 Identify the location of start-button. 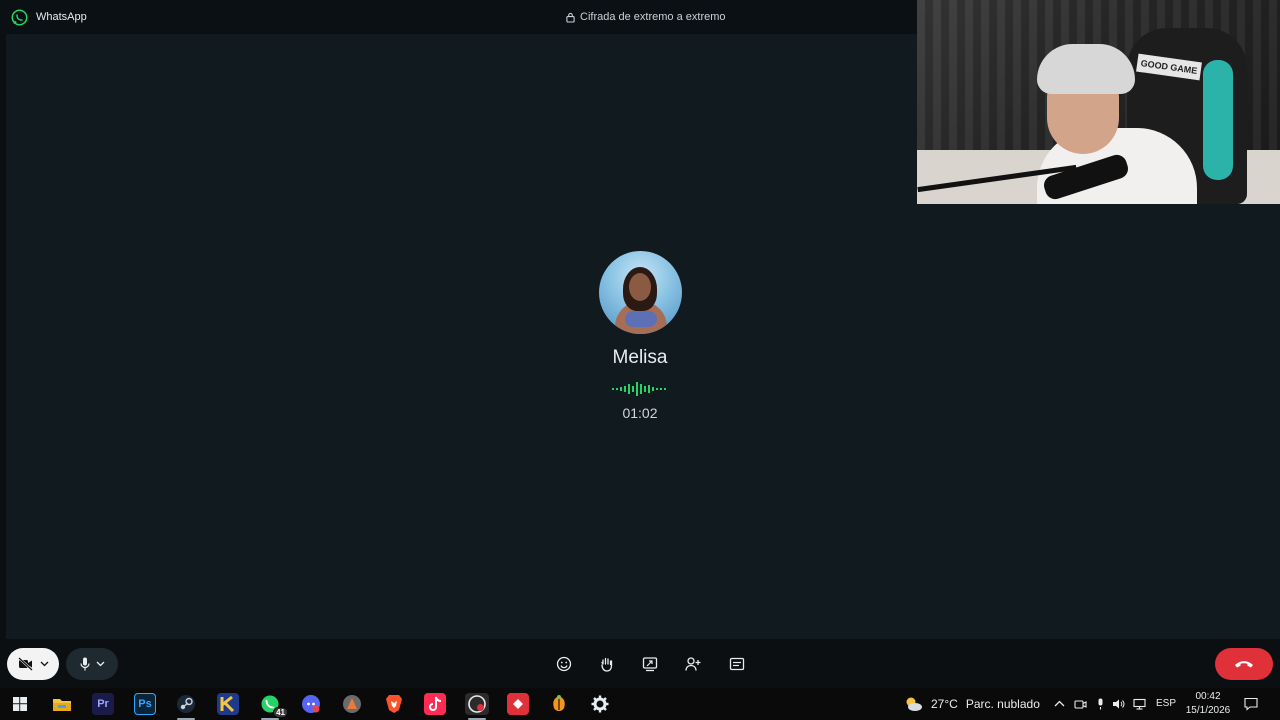
(20, 704).